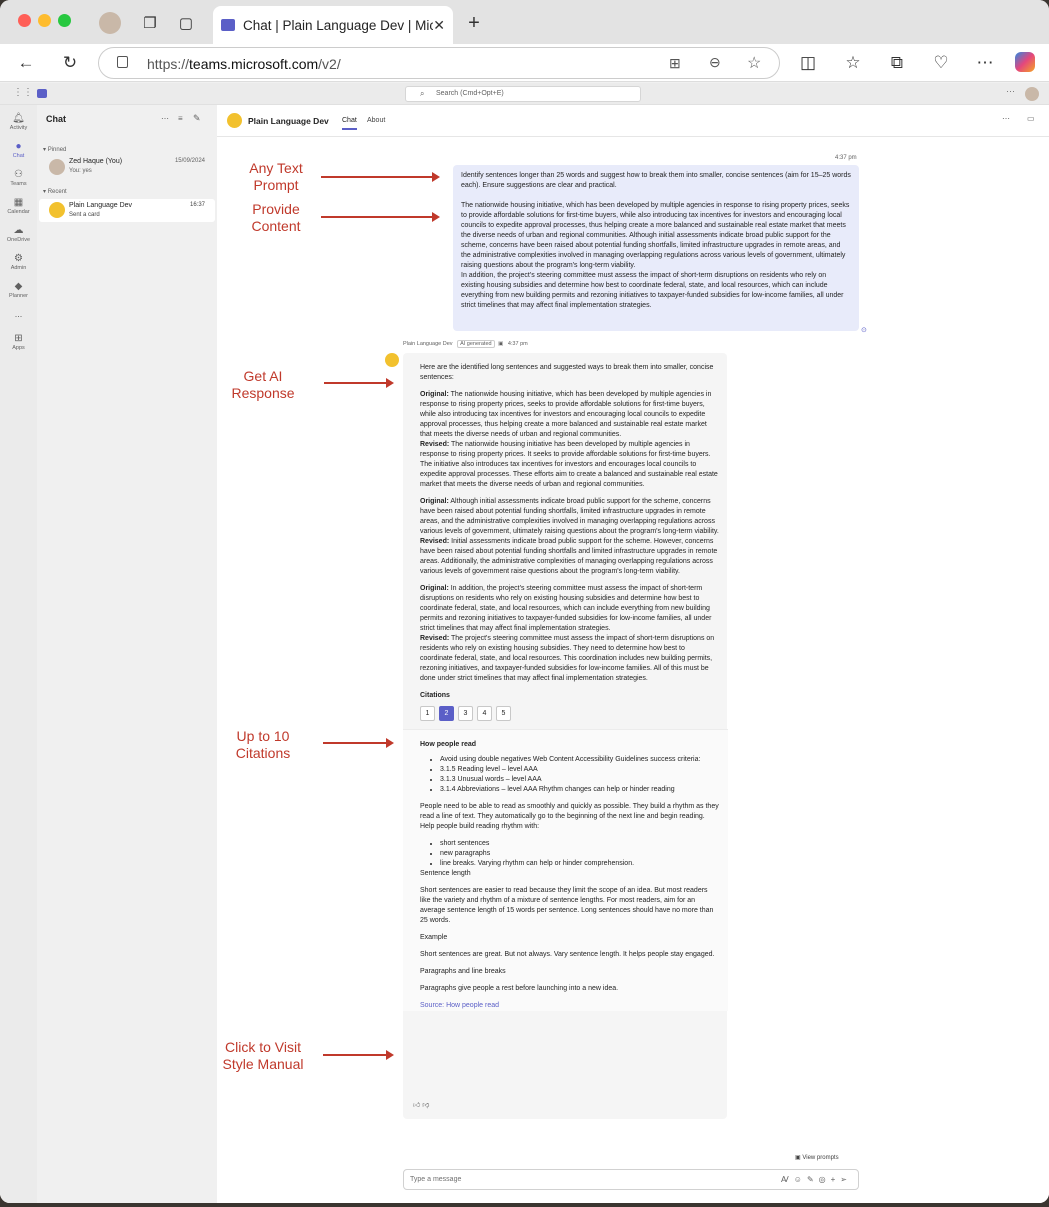 Image resolution: width=1049 pixels, height=1207 pixels. I want to click on list-item: new paragraphs, so click(579, 854).